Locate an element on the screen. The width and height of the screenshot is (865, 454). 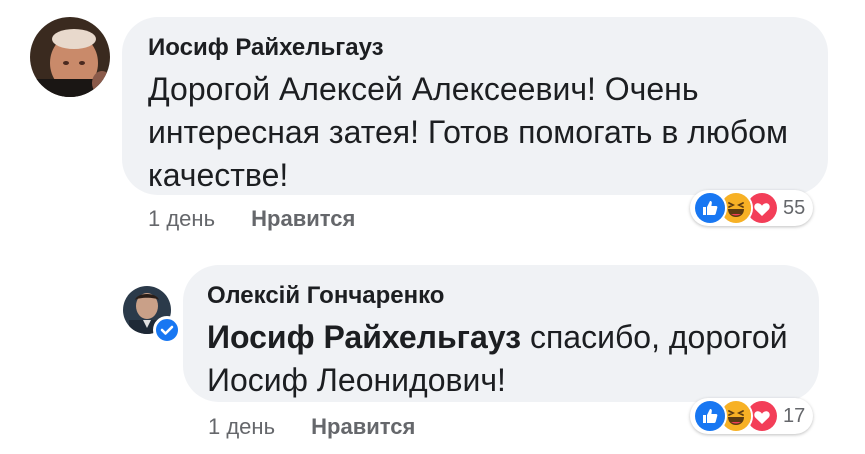
mention-link: Иосиф Райхельгауз is located at coordinates (364, 337).